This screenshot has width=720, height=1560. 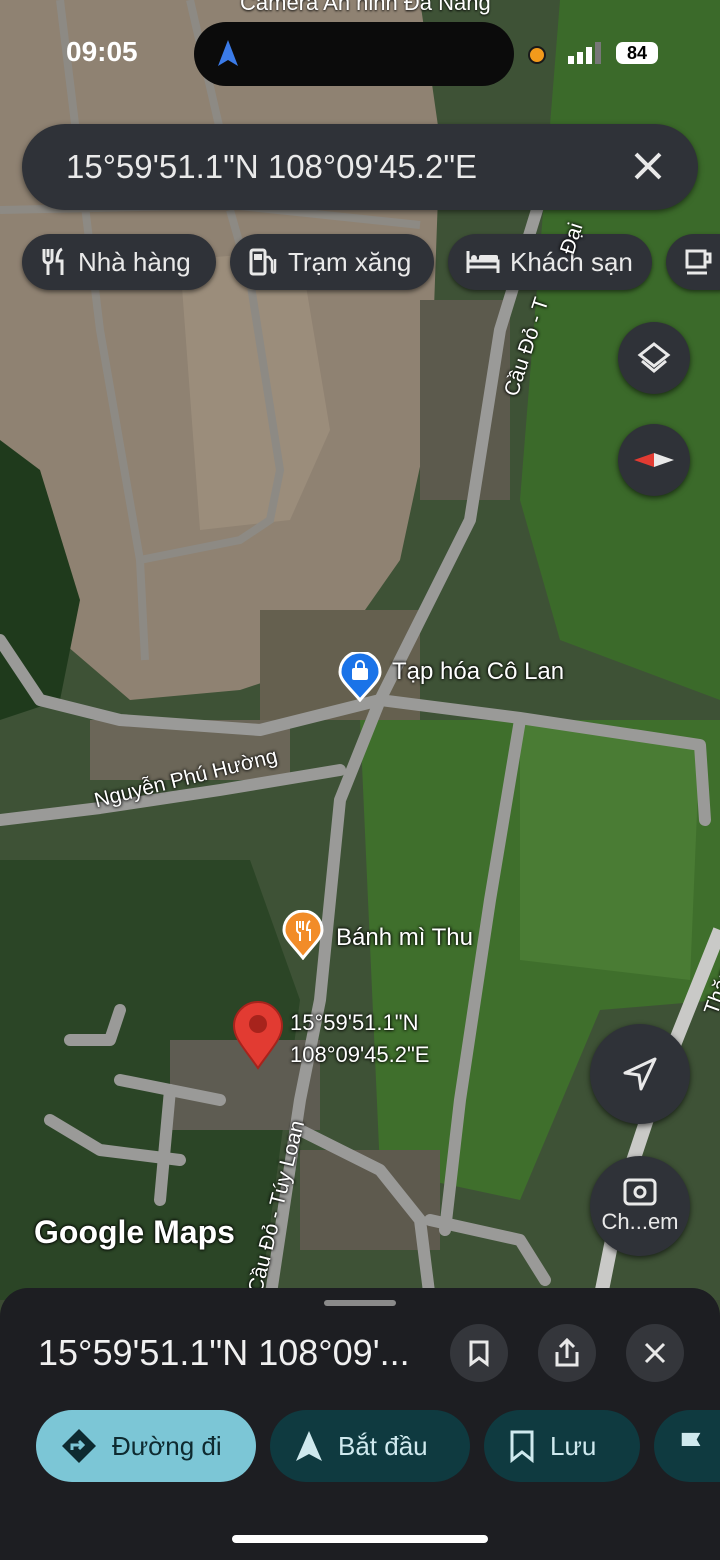 What do you see at coordinates (365, 7) in the screenshot?
I see `top-caption: Camera An ninh Đà Nẵng` at bounding box center [365, 7].